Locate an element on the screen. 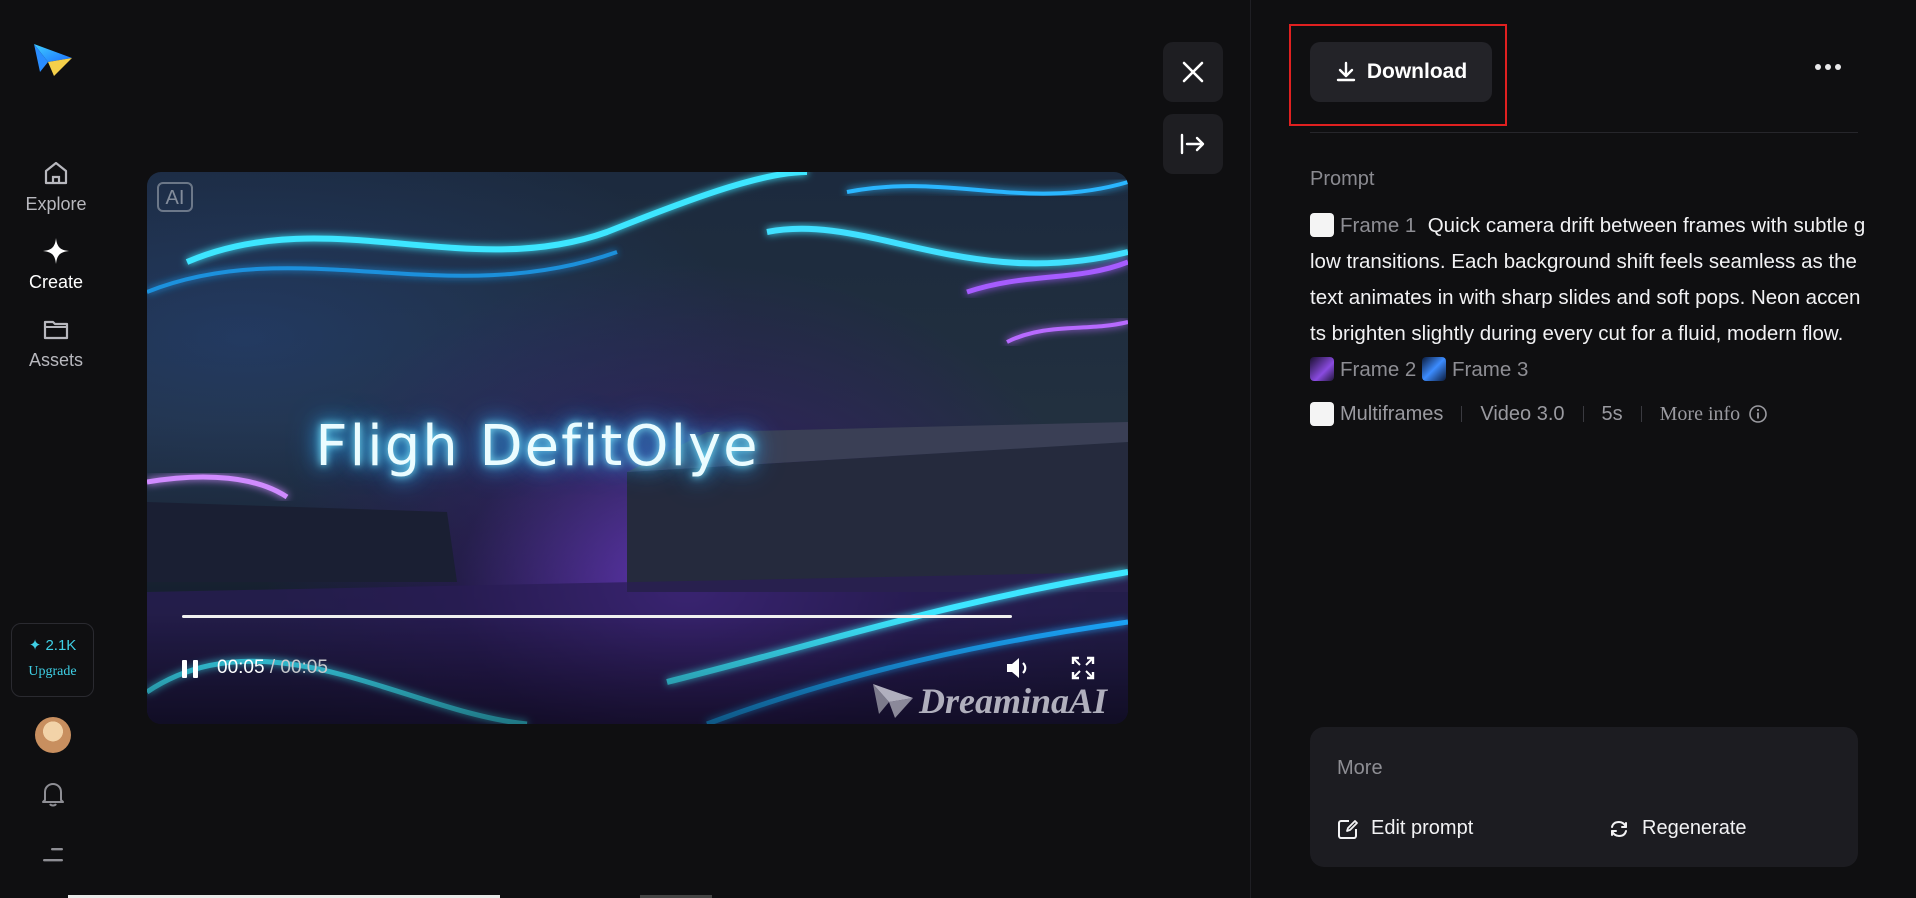 The height and width of the screenshot is (898, 1916). collapse-panel-button is located at coordinates (1193, 144).